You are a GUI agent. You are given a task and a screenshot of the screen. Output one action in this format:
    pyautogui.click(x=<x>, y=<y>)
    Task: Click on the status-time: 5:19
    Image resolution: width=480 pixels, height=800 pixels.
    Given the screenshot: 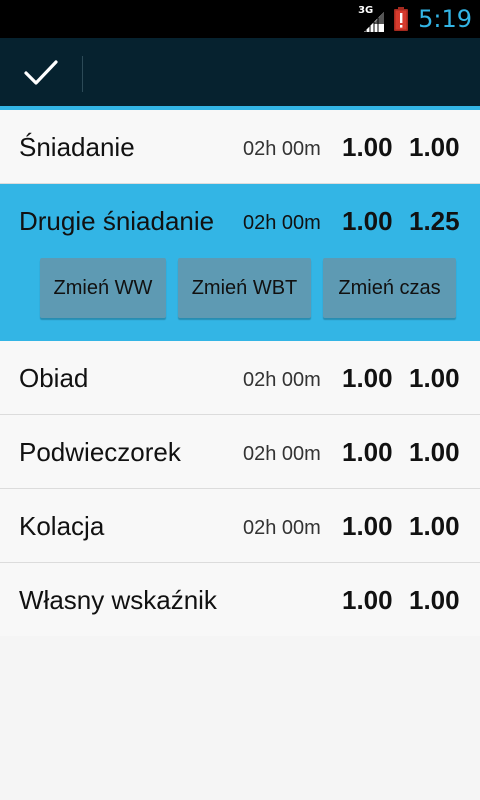 What is the action you would take?
    pyautogui.click(x=445, y=19)
    